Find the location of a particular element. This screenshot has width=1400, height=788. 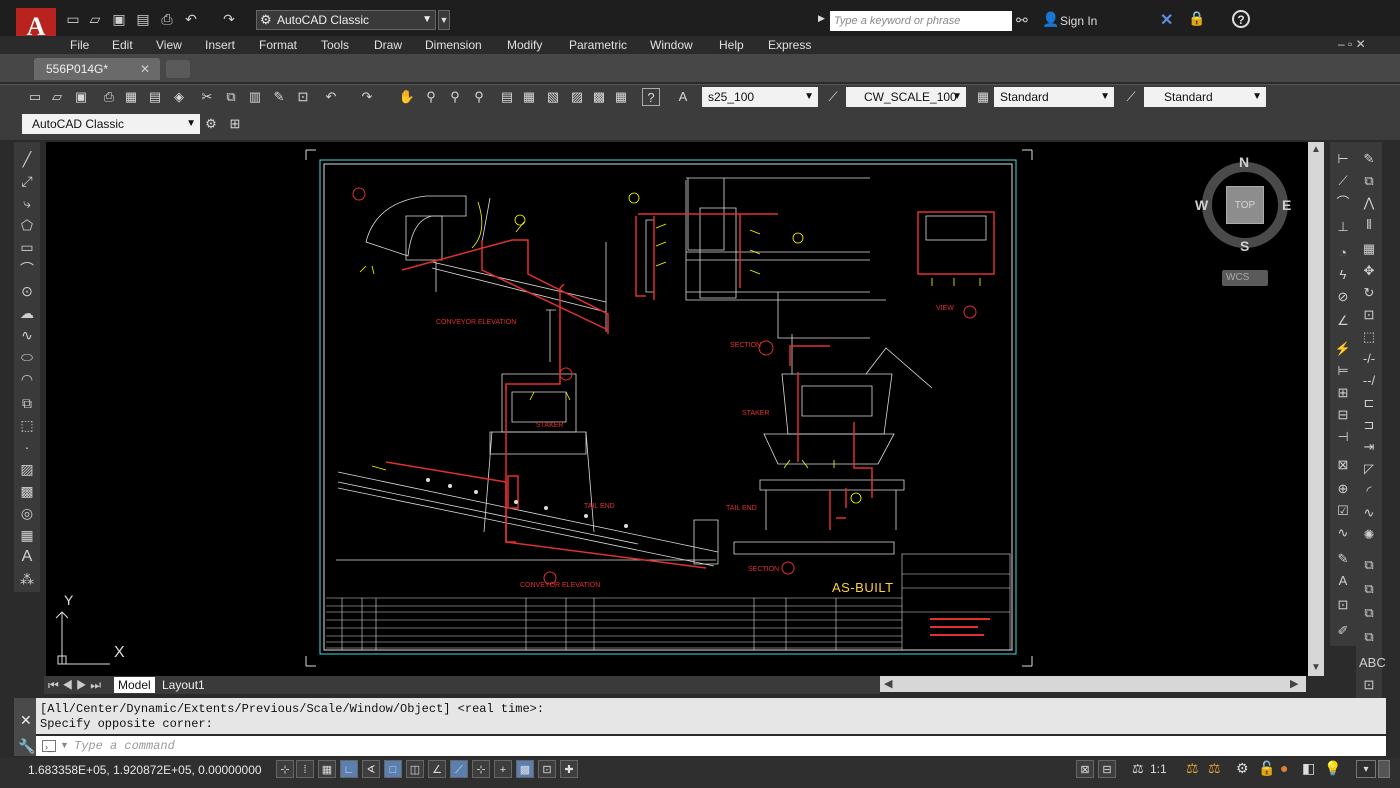

tab-layout1: Layout1 is located at coordinates (183, 685).